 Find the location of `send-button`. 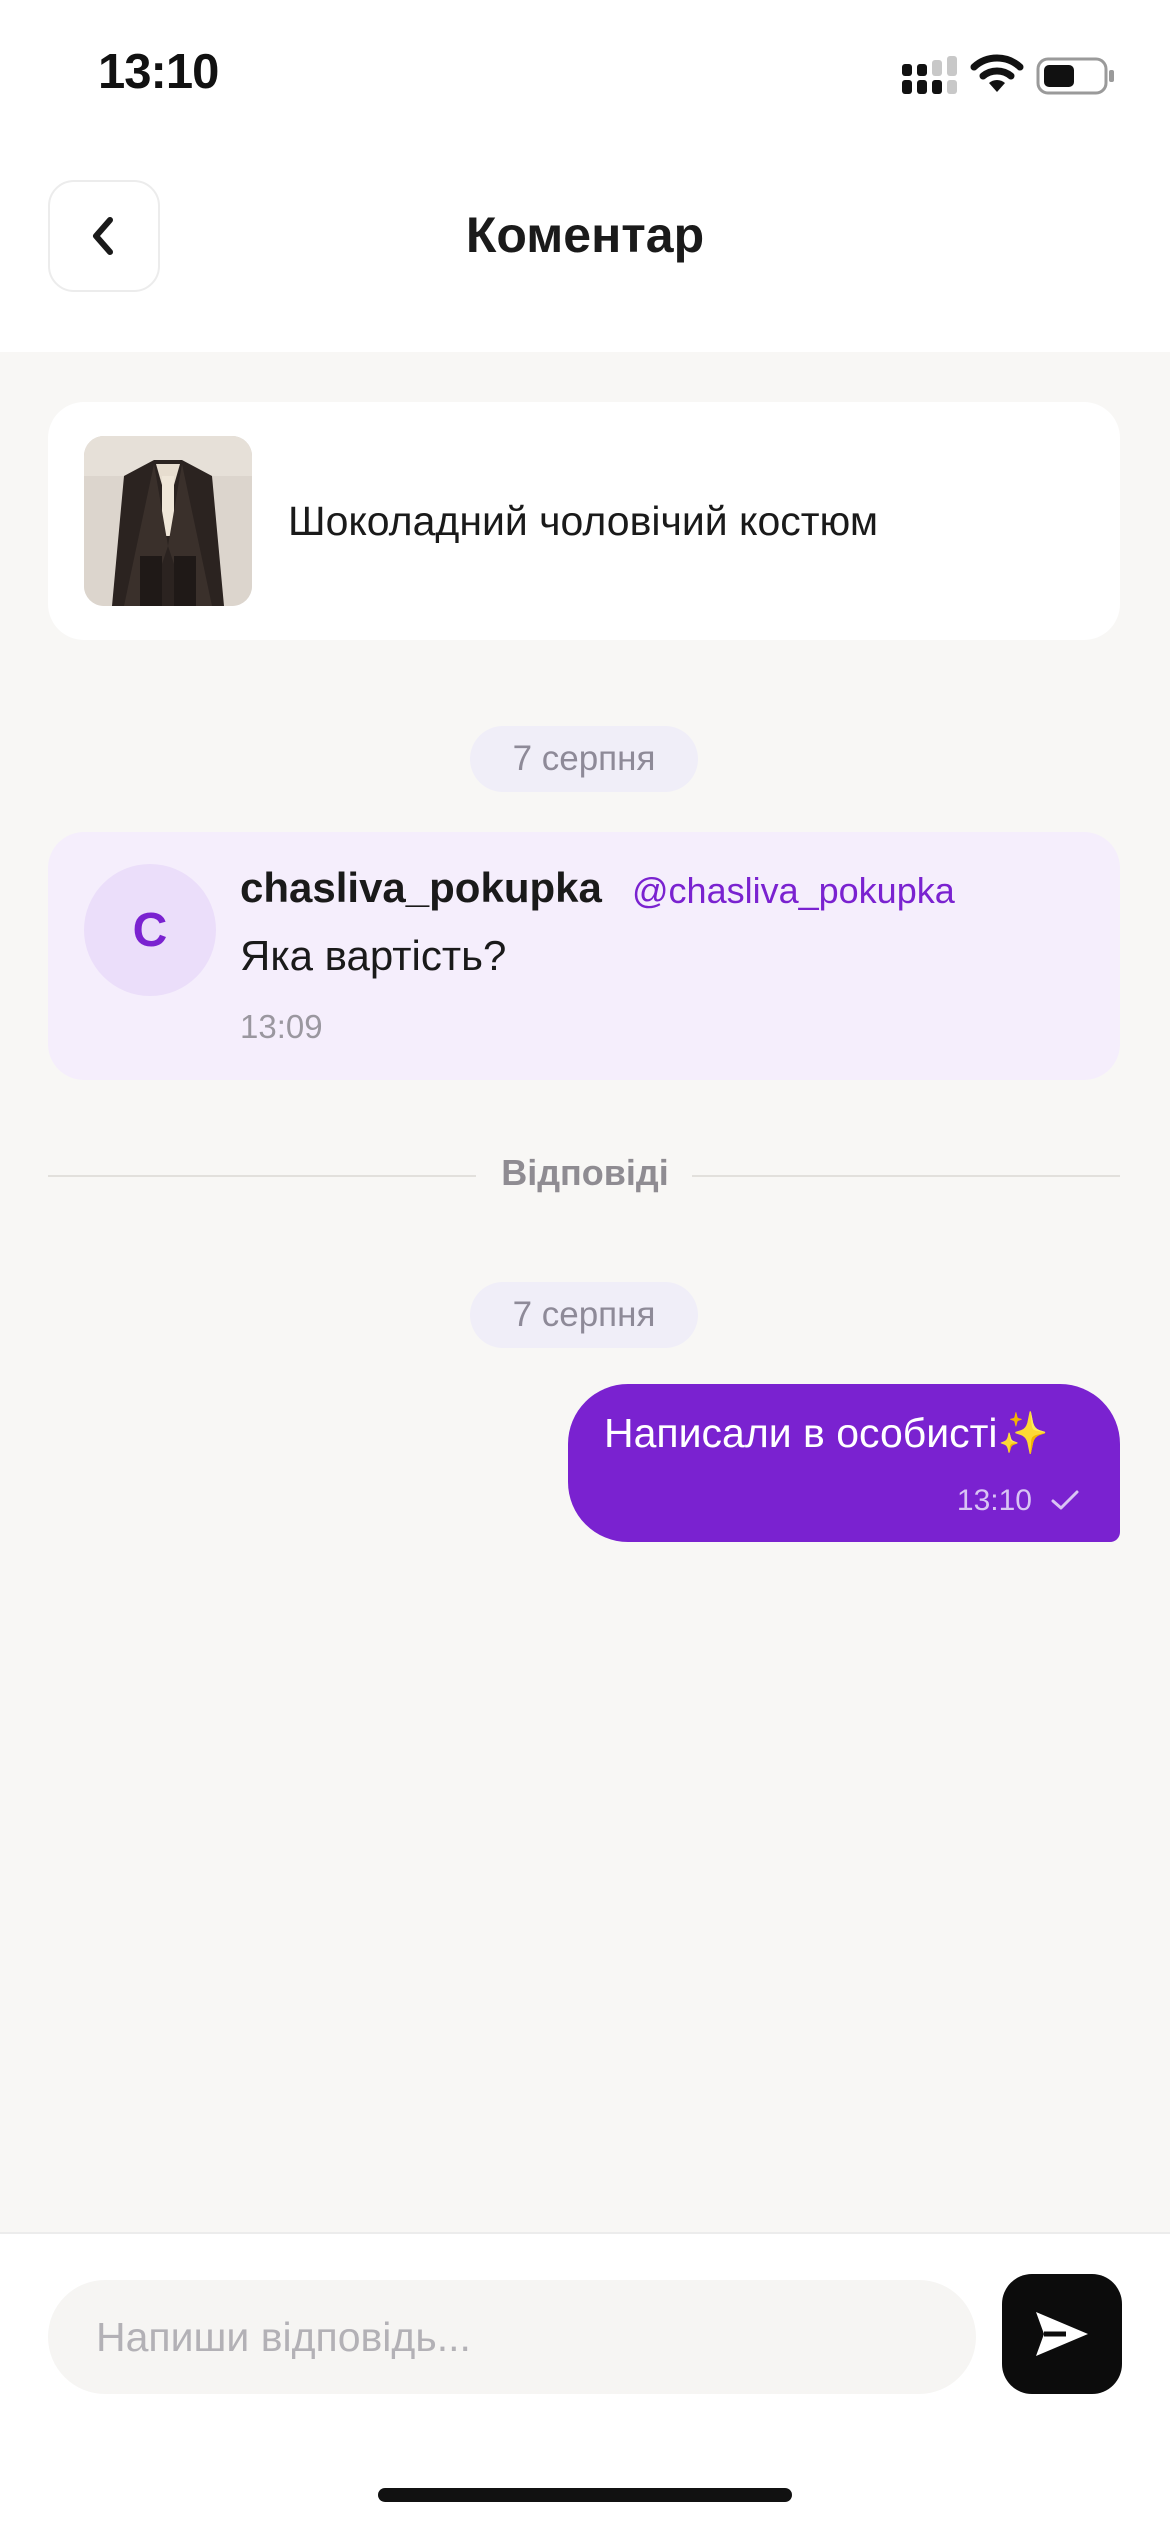

send-button is located at coordinates (1062, 2334).